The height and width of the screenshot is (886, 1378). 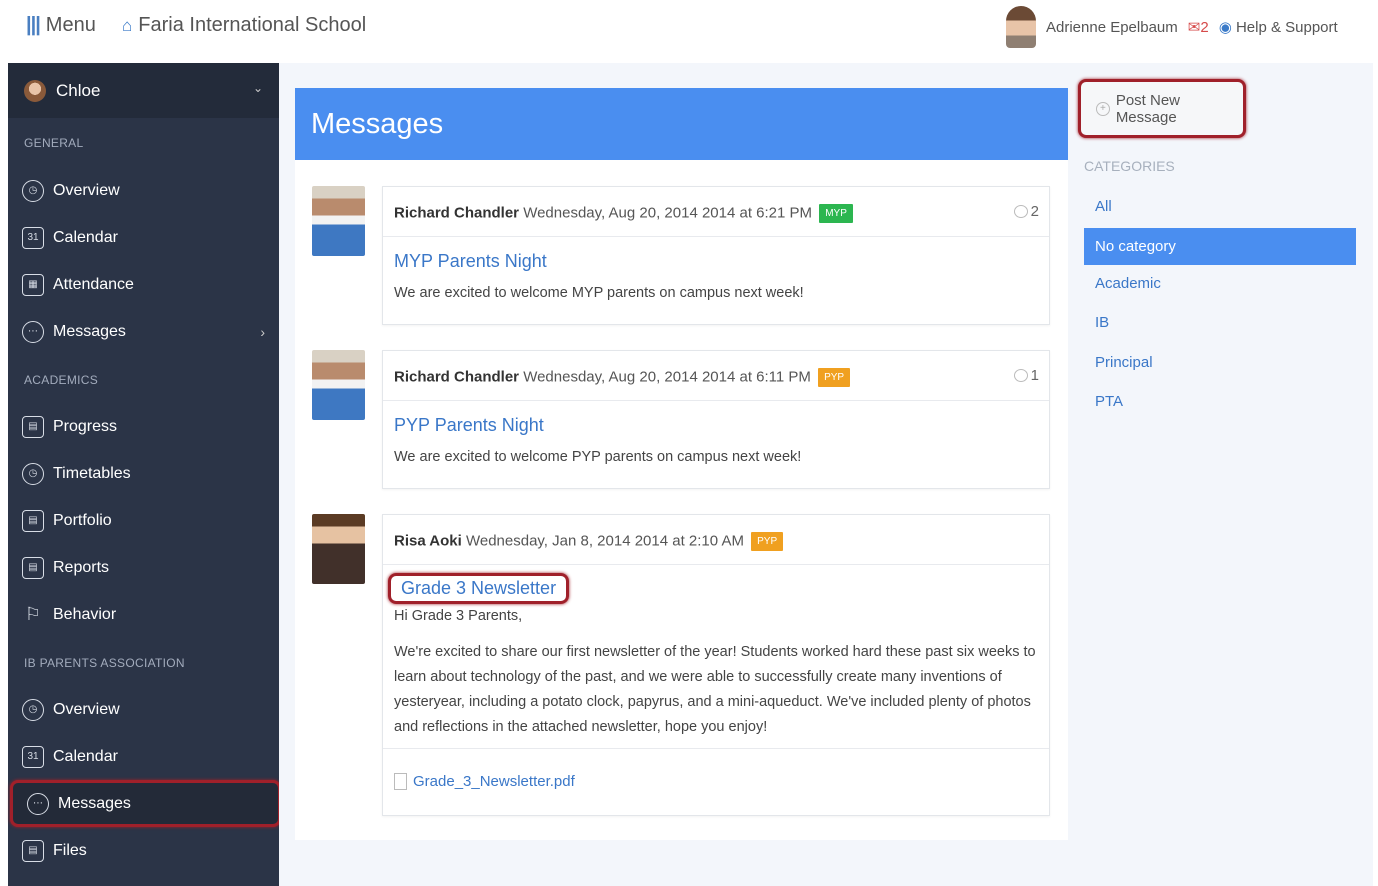 I want to click on sidebar-item-label: Timetables, so click(x=92, y=473).